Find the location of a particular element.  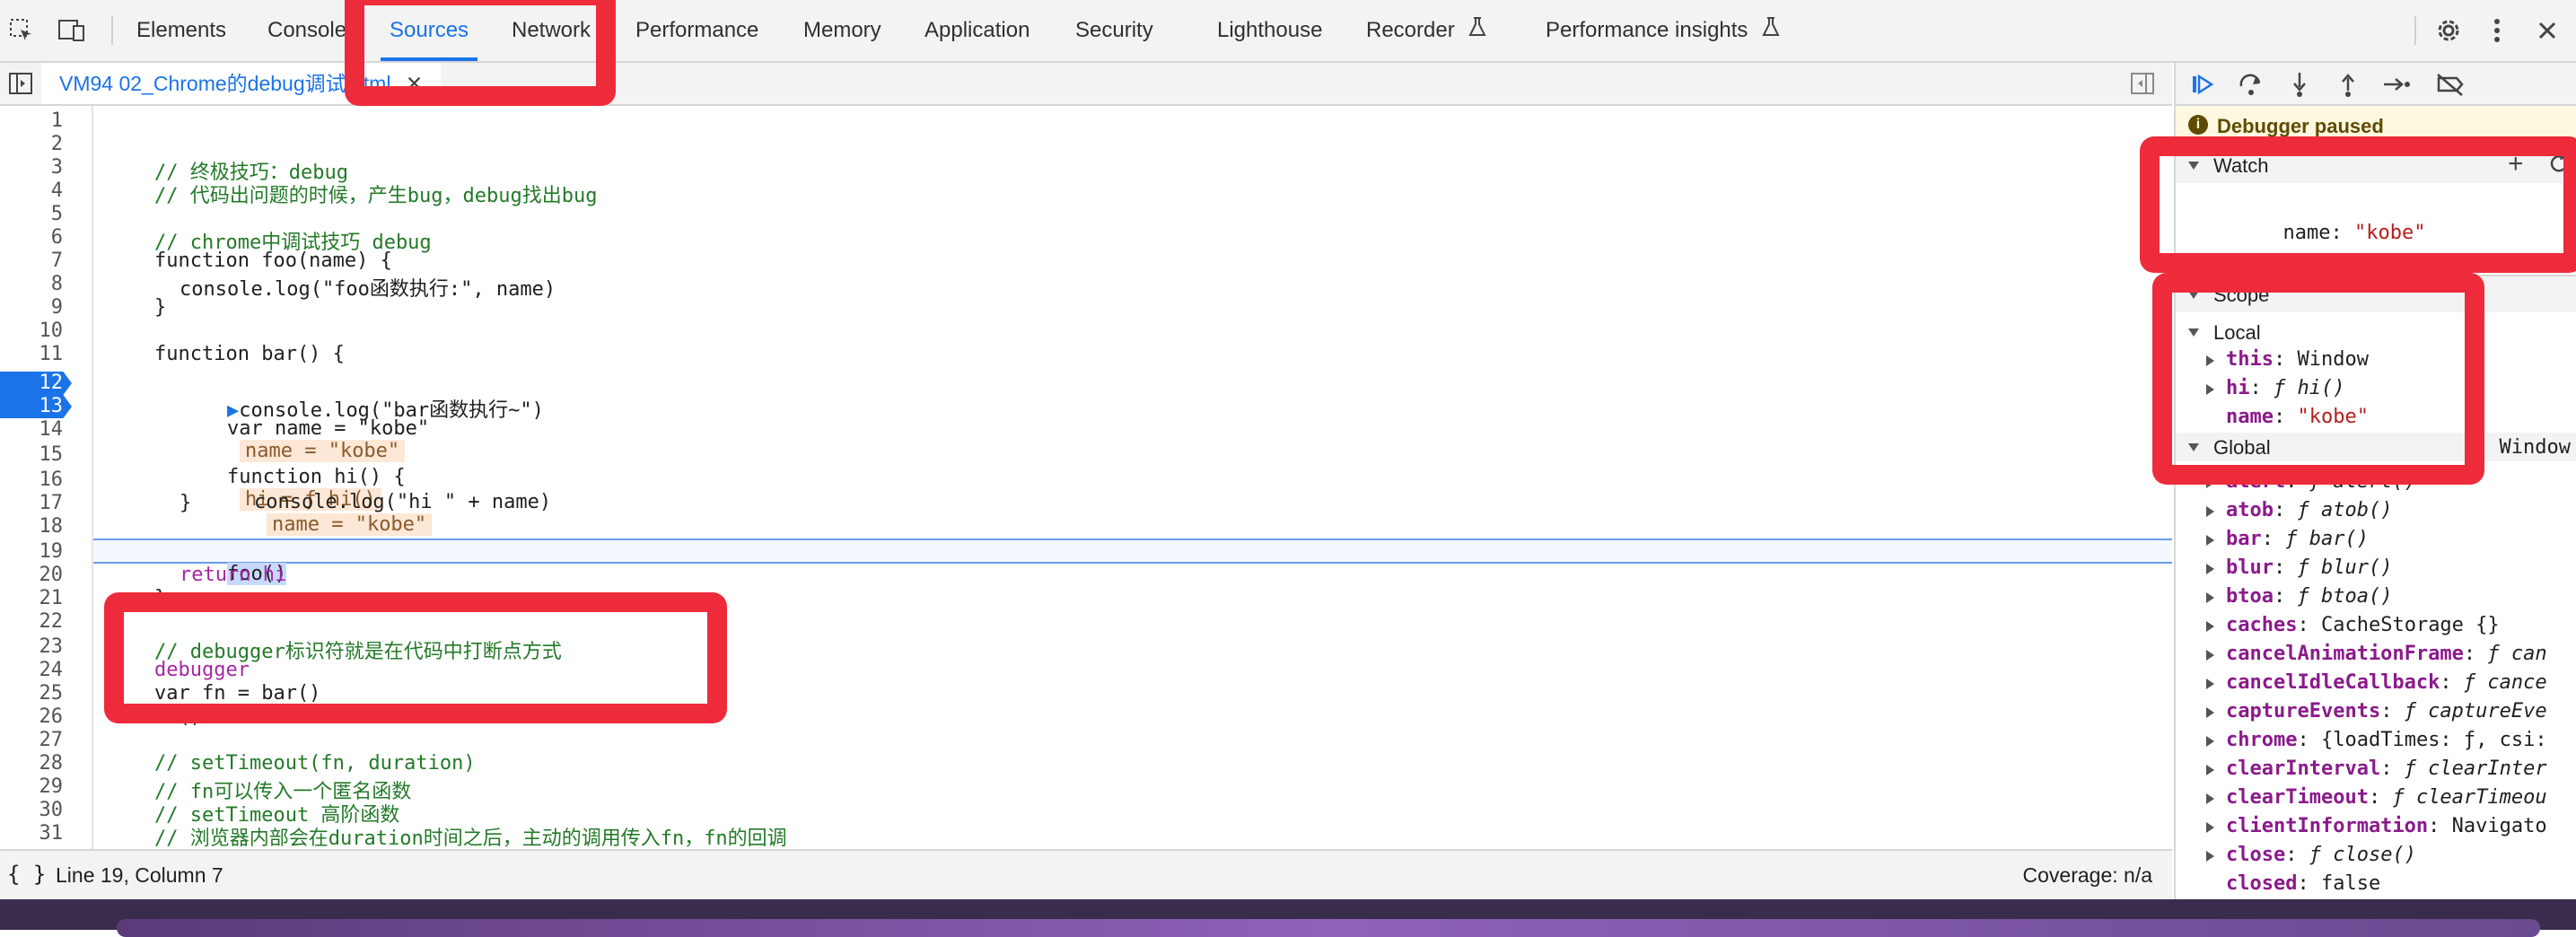

line-number: 2 is located at coordinates (57, 144).